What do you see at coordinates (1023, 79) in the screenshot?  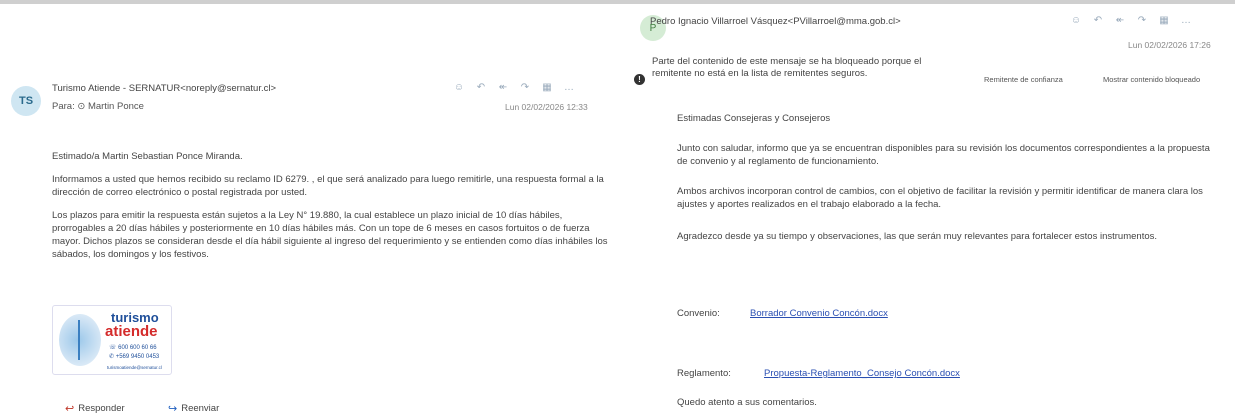 I see `trusted-sender-link: Remitente de confianza` at bounding box center [1023, 79].